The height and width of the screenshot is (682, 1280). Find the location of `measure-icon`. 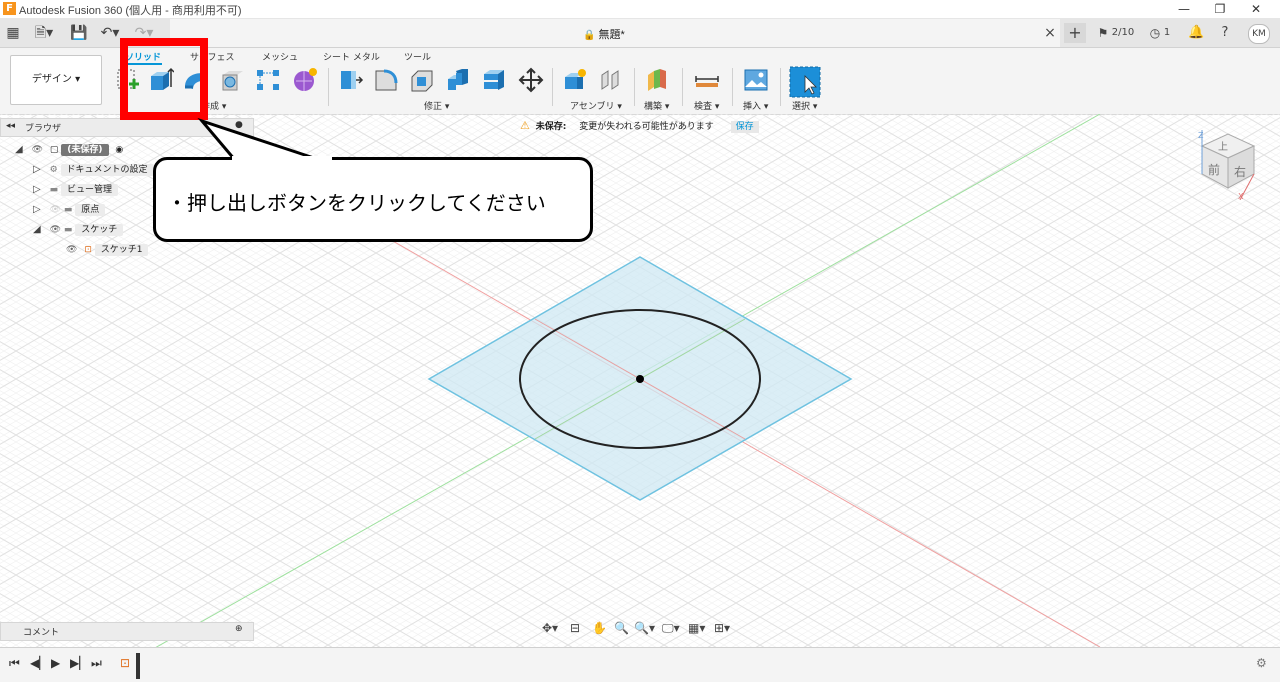

measure-icon is located at coordinates (707, 80).